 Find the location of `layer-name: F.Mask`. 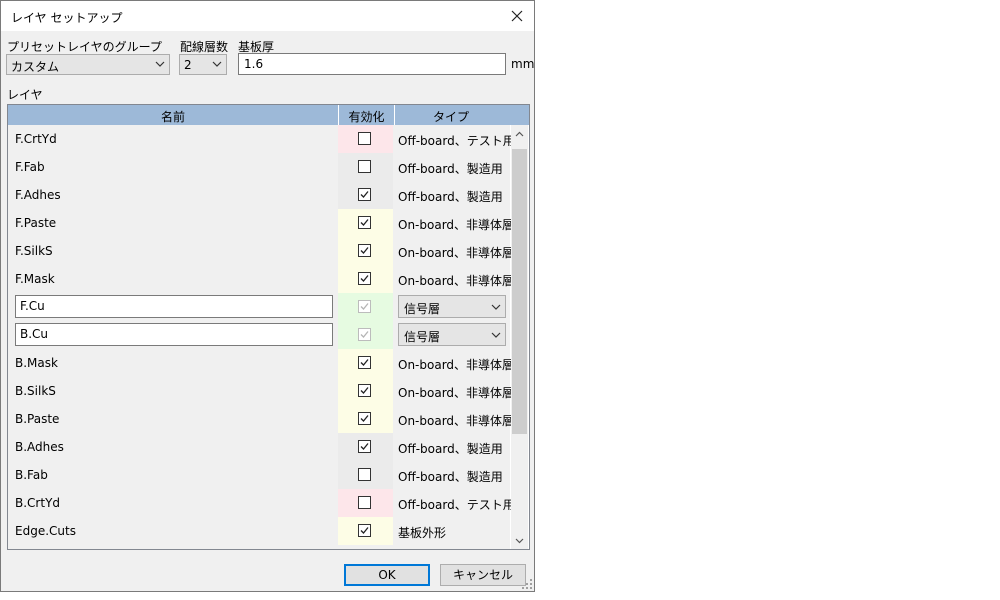

layer-name: F.Mask is located at coordinates (35, 279).